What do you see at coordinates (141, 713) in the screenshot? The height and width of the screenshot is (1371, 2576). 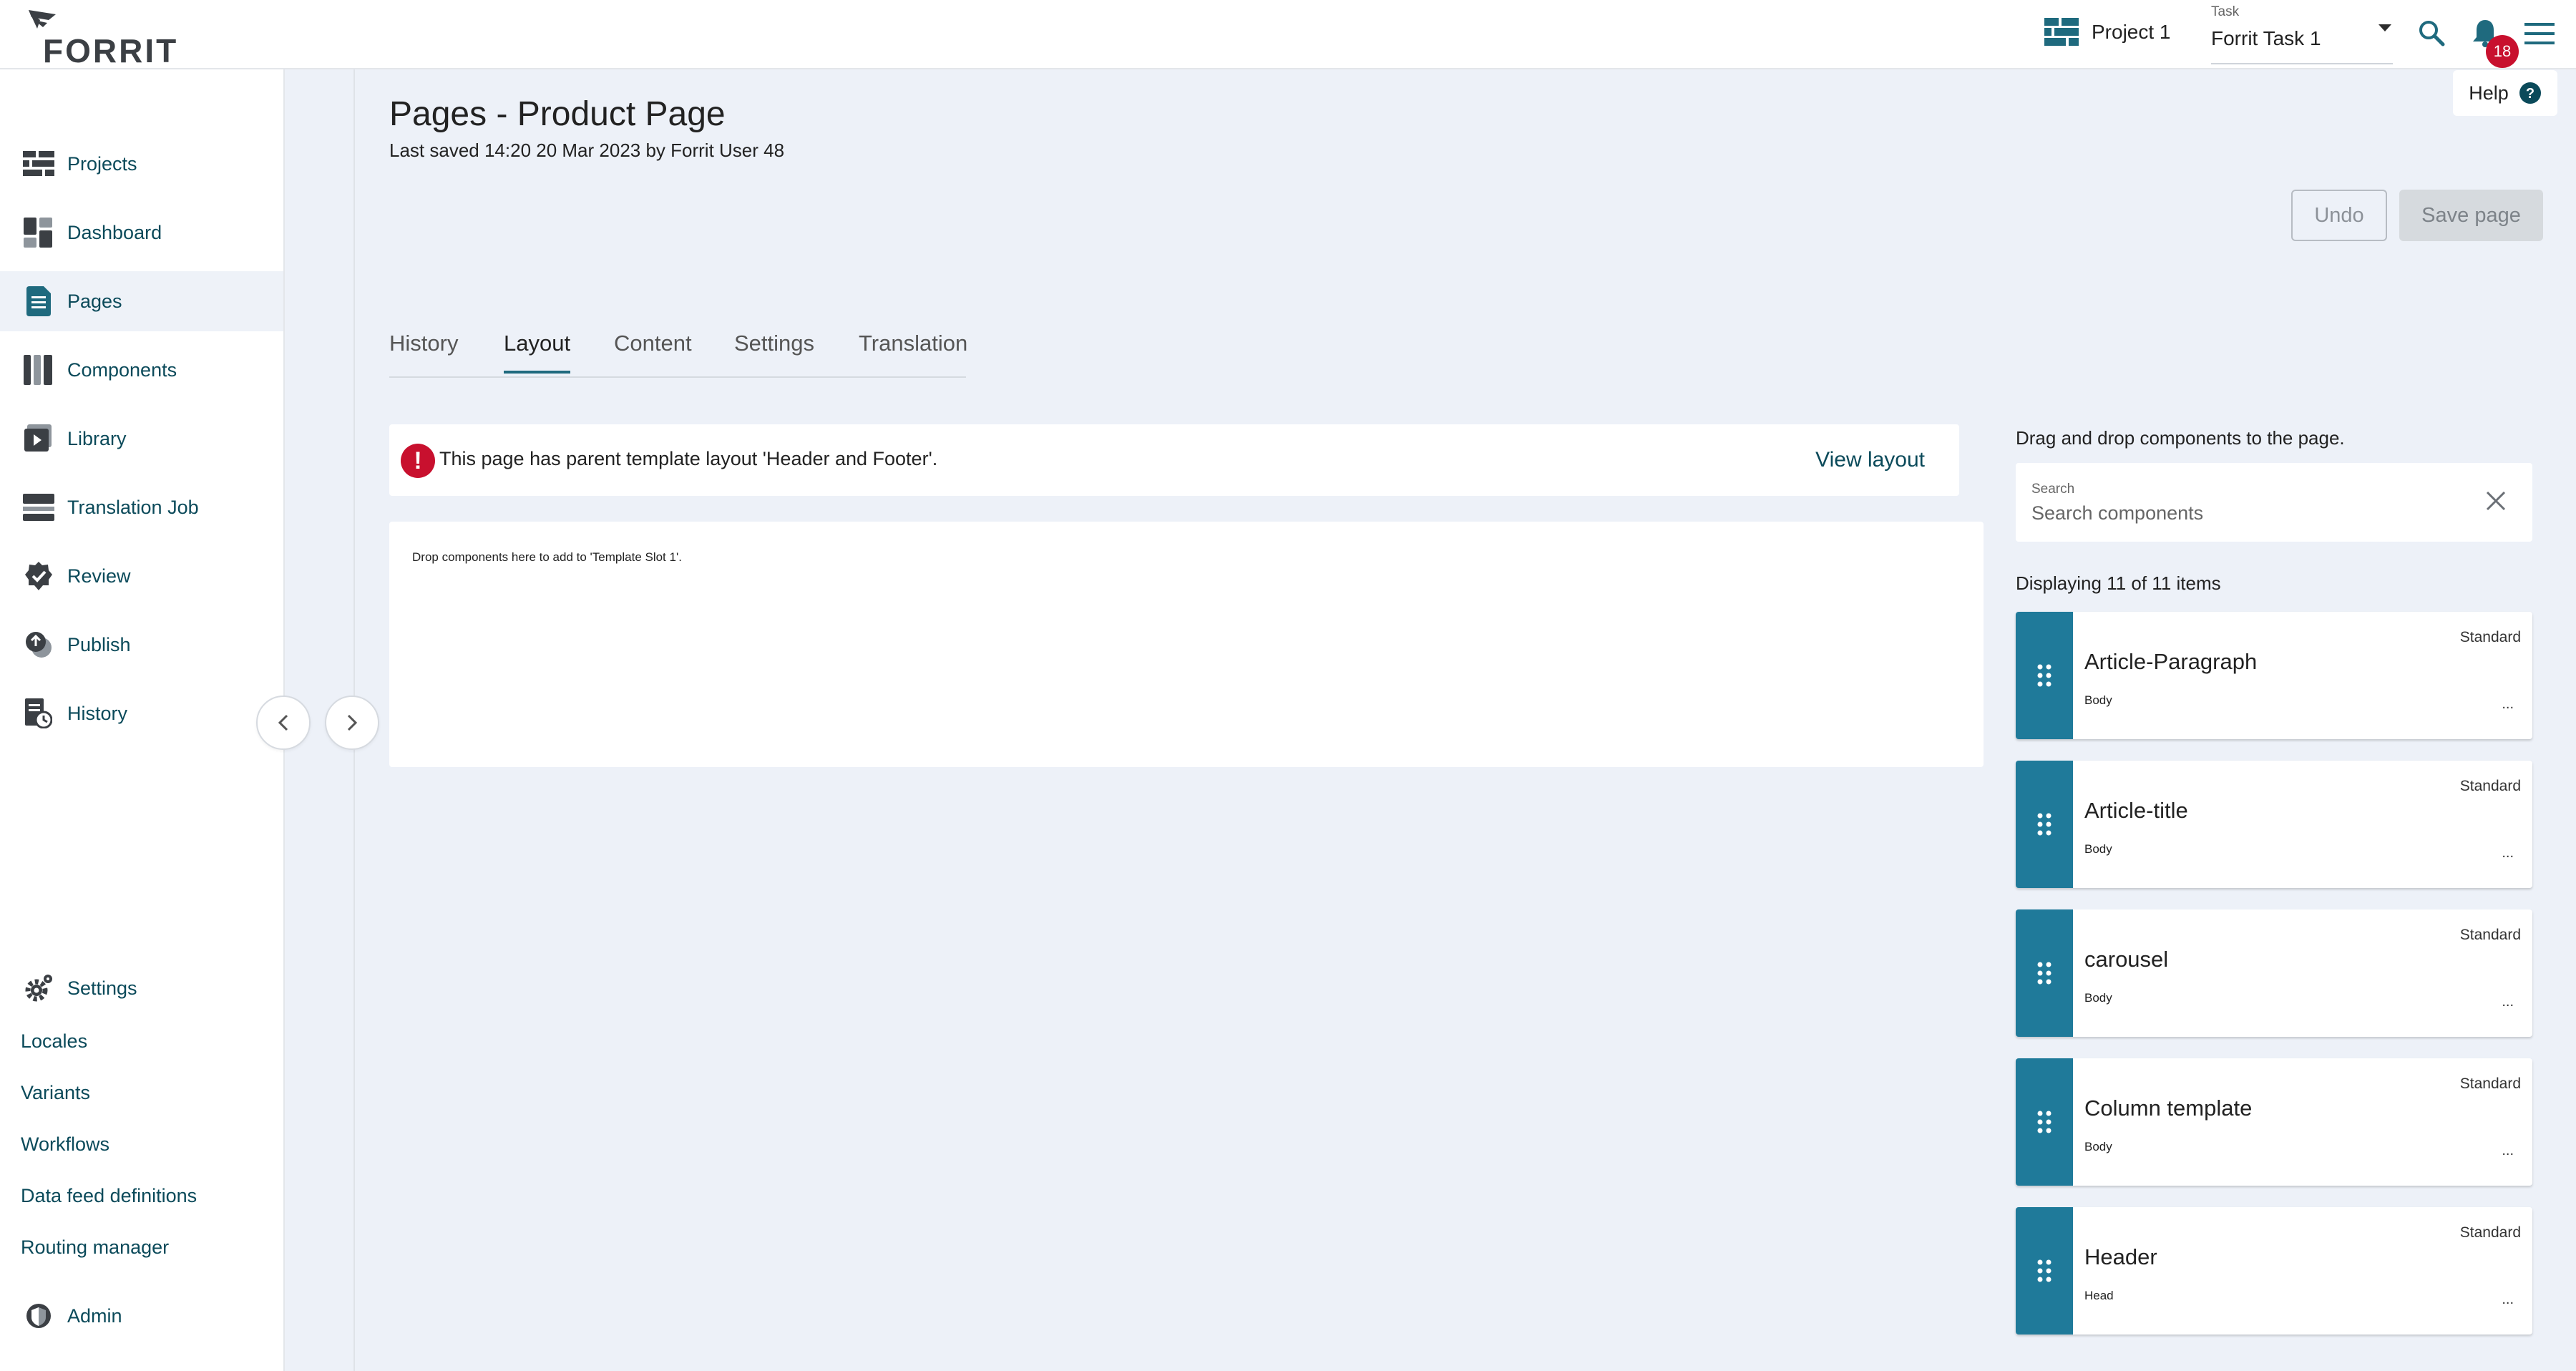 I see `sidebar-item-history: History` at bounding box center [141, 713].